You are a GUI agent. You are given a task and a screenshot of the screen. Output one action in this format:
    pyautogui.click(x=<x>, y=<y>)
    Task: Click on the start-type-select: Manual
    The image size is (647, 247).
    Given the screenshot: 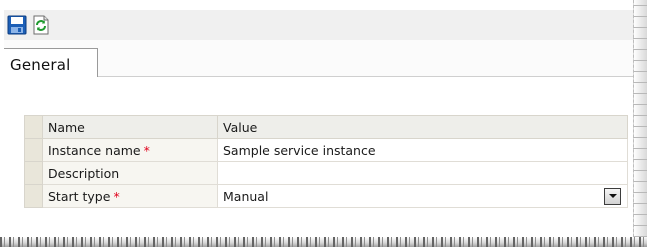 What is the action you would take?
    pyautogui.click(x=422, y=196)
    